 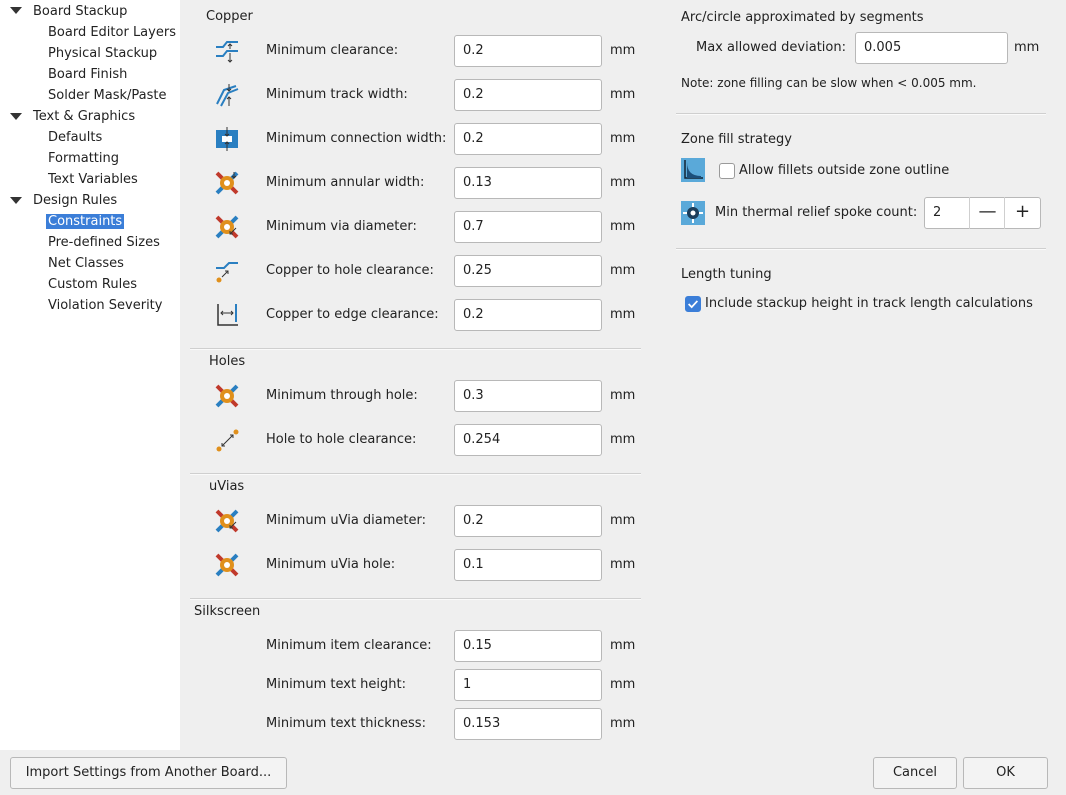 What do you see at coordinates (227, 139) in the screenshot?
I see `connection-width-icon` at bounding box center [227, 139].